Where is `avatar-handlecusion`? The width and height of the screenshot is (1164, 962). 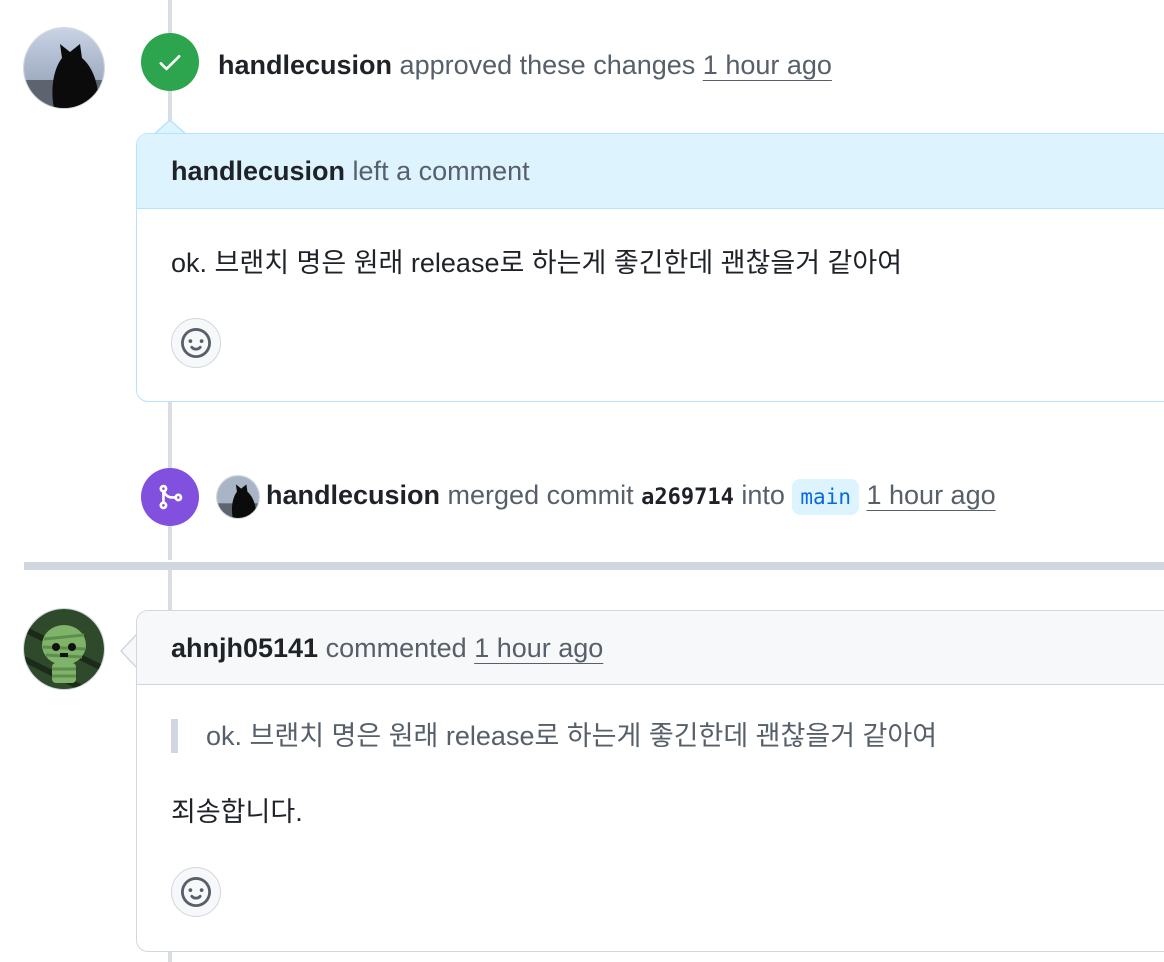 avatar-handlecusion is located at coordinates (64, 68).